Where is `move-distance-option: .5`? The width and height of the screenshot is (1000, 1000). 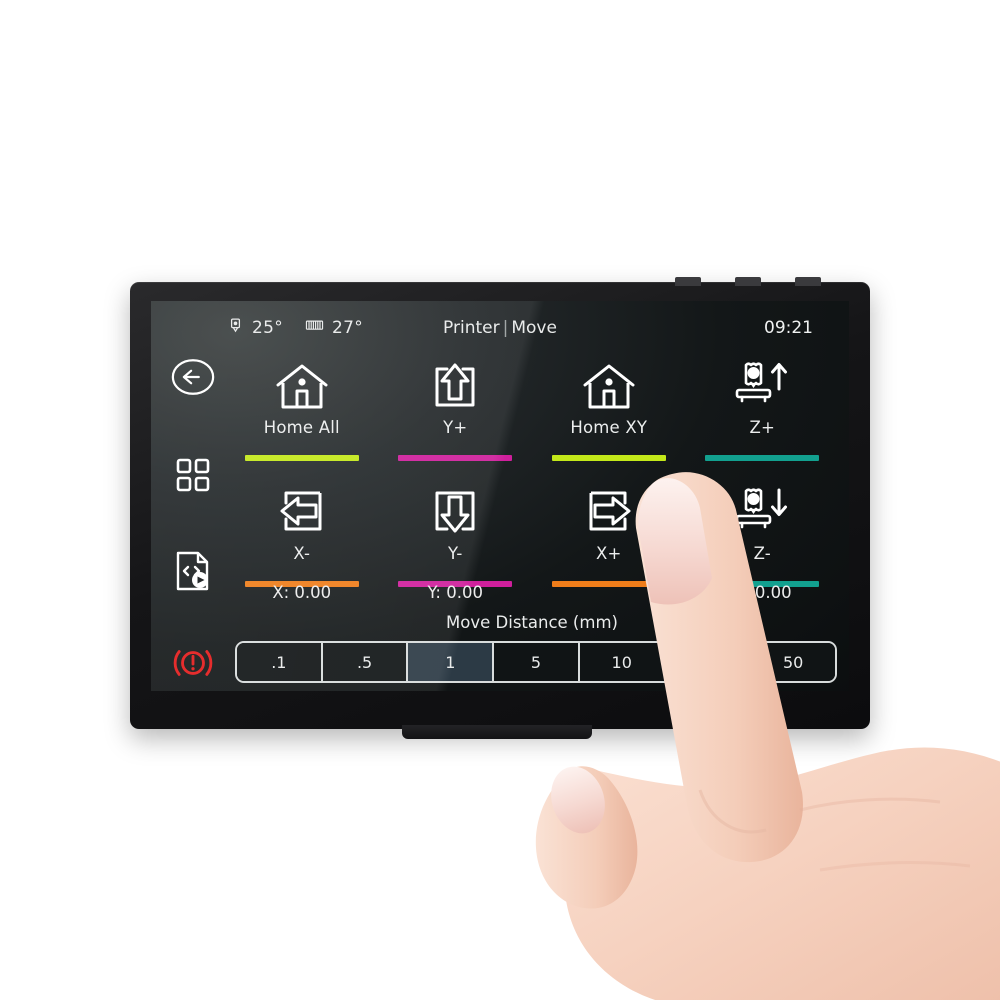
move-distance-option: .5 is located at coordinates (365, 662).